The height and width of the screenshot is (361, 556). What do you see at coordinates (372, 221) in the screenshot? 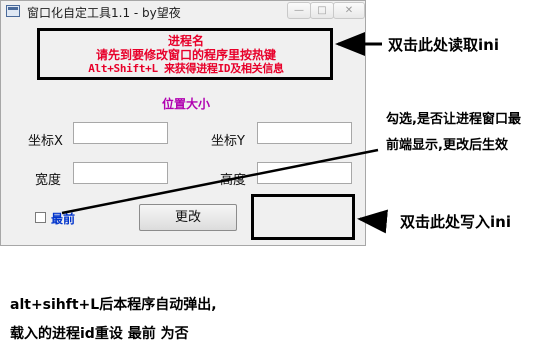
I see `arrow-icon` at bounding box center [372, 221].